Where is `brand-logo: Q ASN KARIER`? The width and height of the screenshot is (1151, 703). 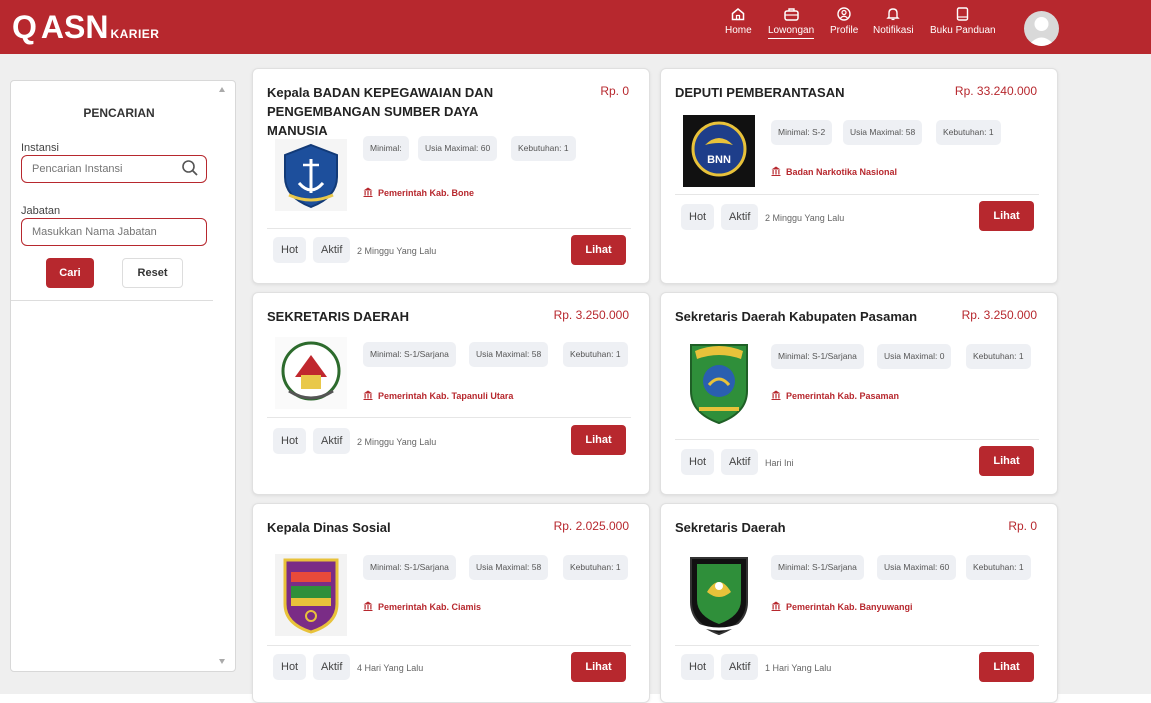 brand-logo: Q ASN KARIER is located at coordinates (85, 27).